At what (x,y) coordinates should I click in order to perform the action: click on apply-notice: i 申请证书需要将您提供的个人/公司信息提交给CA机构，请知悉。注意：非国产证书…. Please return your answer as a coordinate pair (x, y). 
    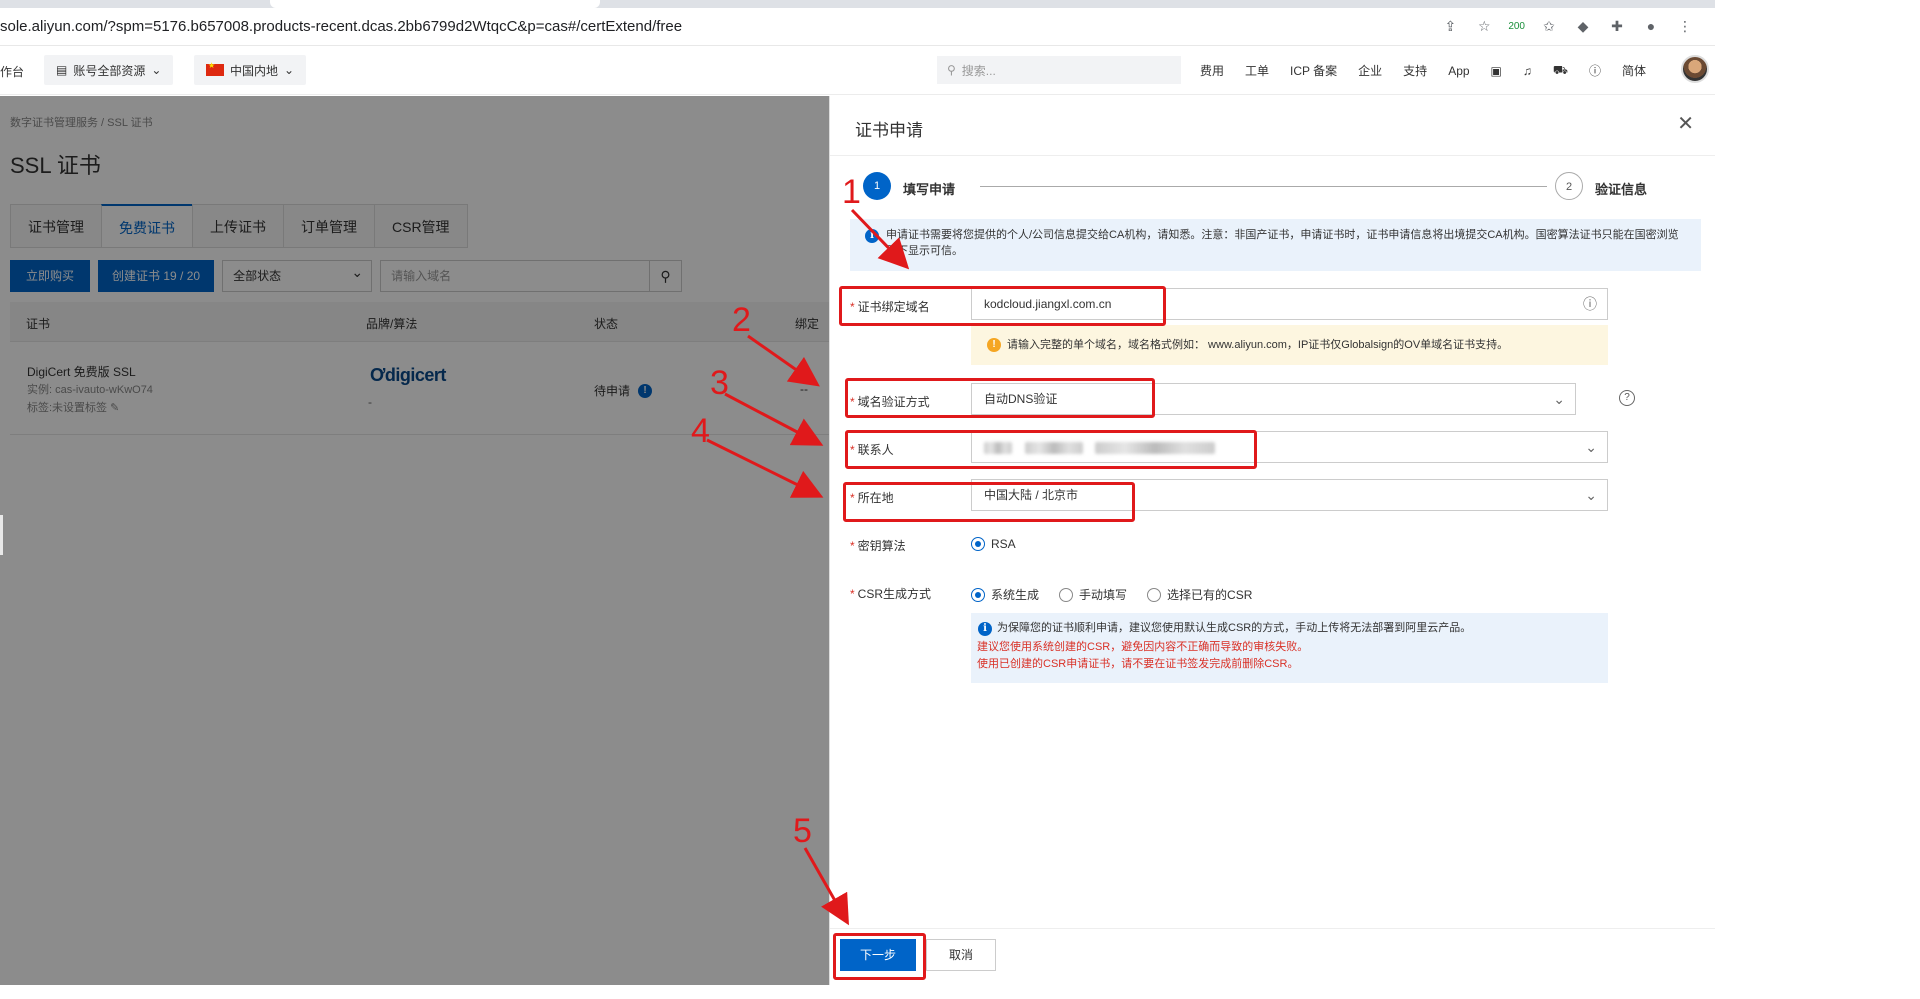
    Looking at the image, I should click on (1275, 245).